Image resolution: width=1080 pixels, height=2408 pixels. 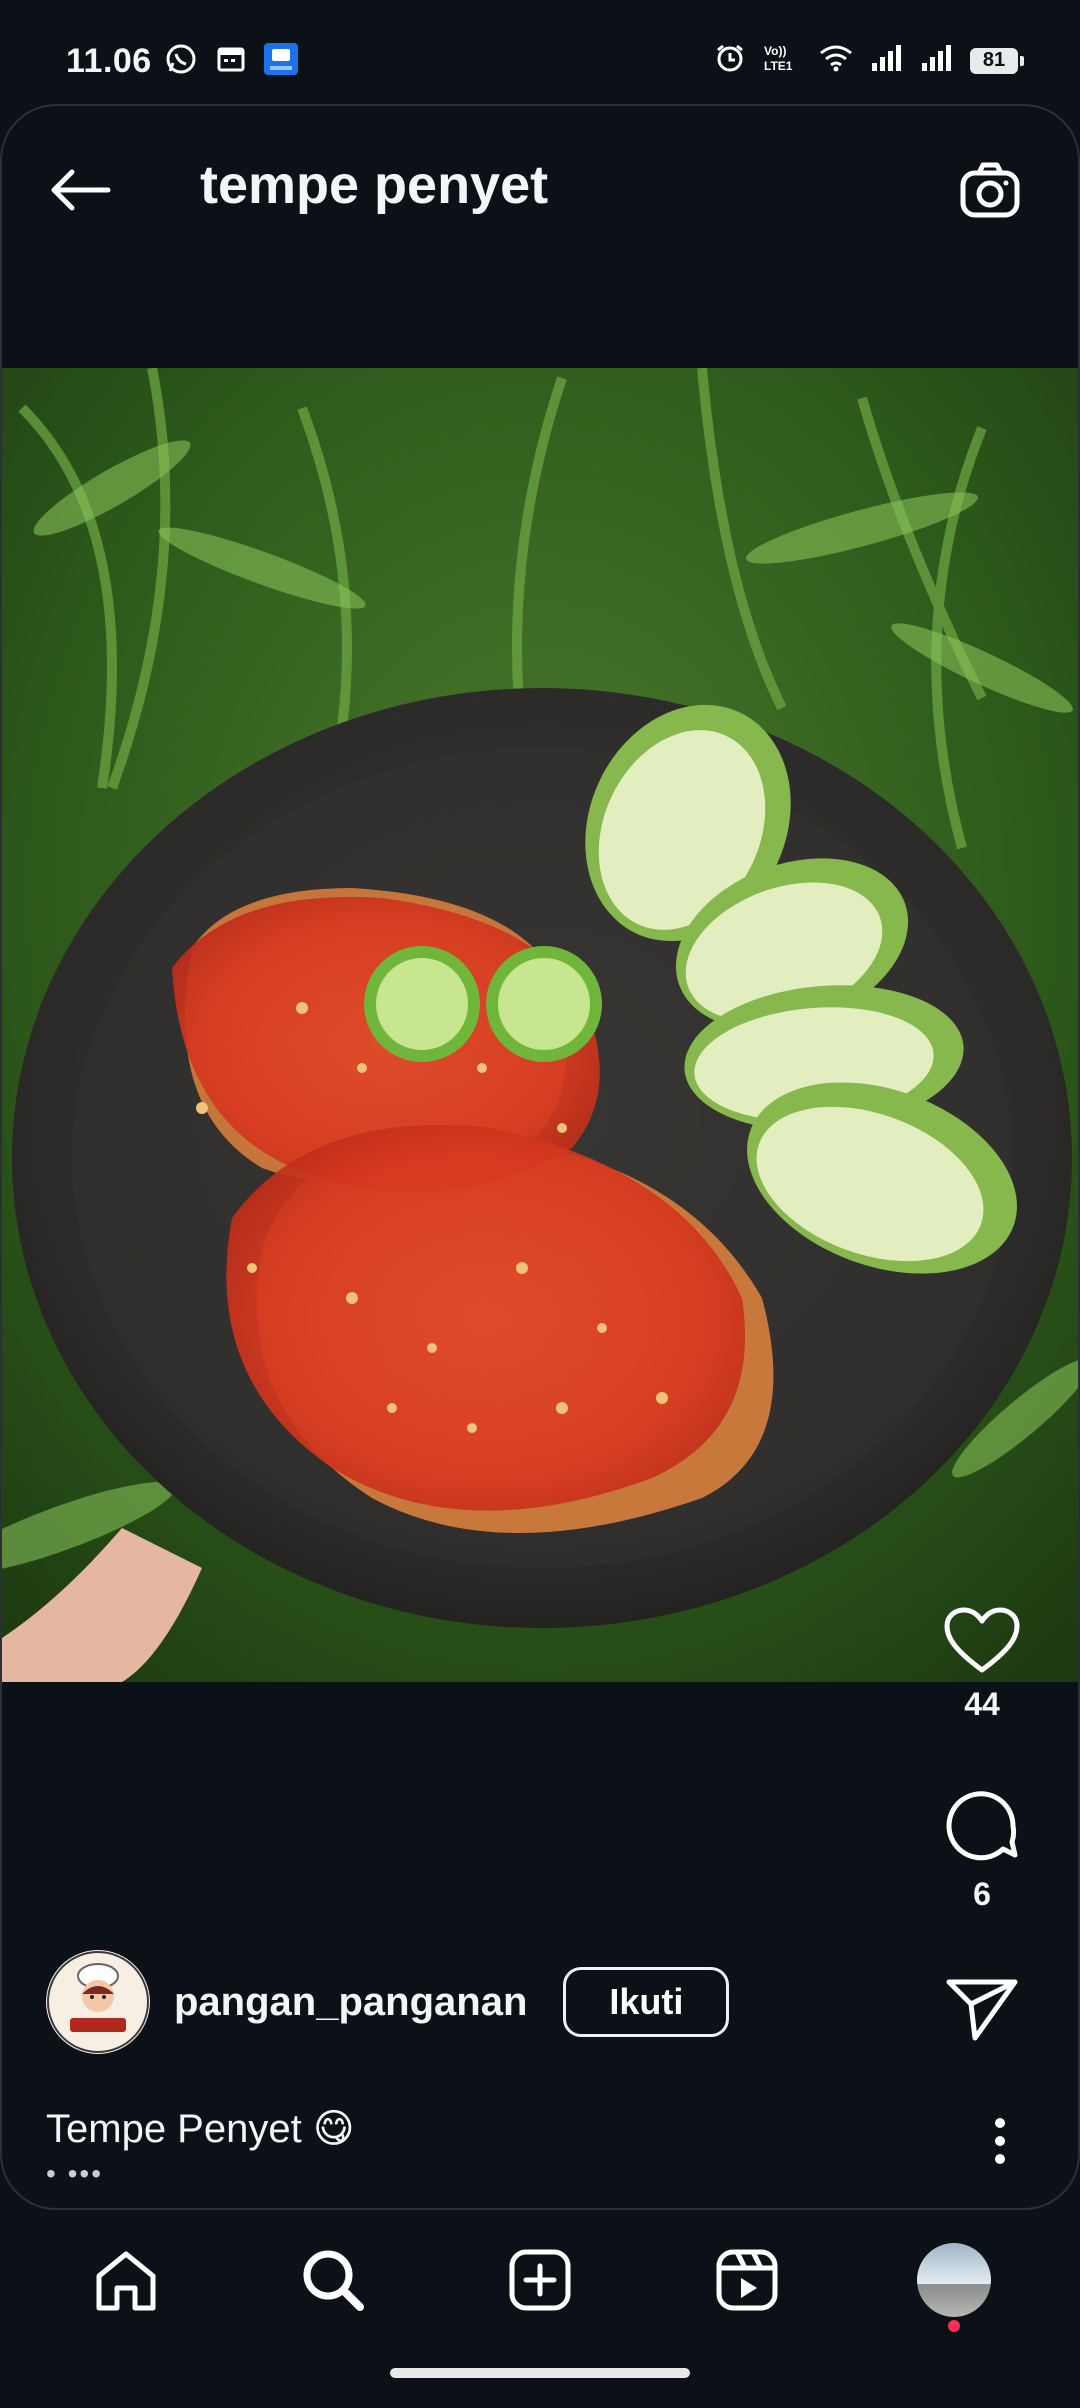 What do you see at coordinates (646, 2002) in the screenshot?
I see `follow-button: Ikuti` at bounding box center [646, 2002].